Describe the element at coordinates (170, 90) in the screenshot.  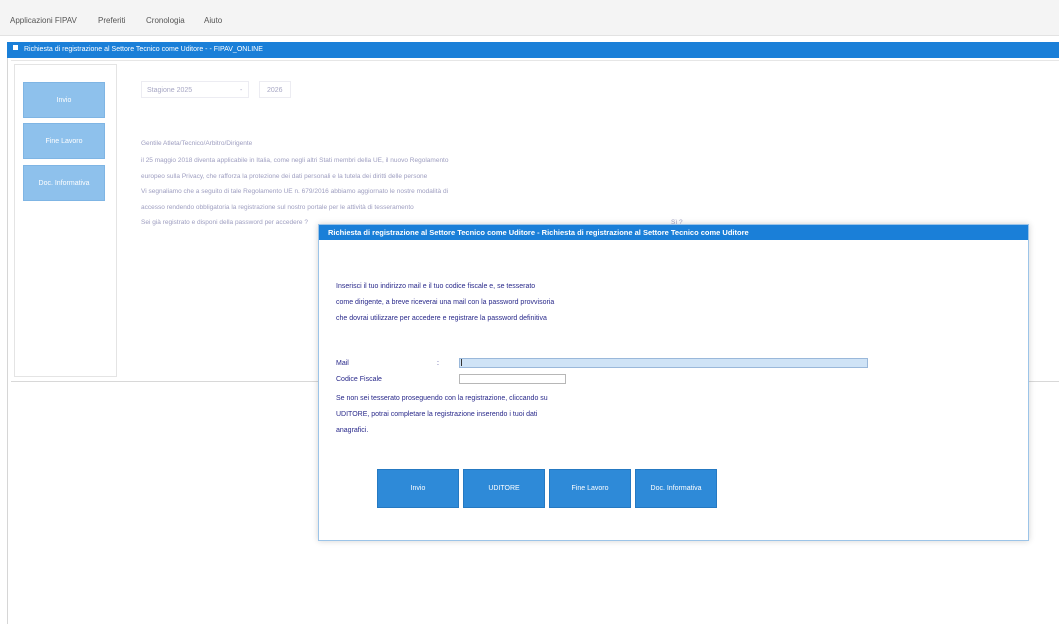
I see `season-label: Stagione 2025` at that location.